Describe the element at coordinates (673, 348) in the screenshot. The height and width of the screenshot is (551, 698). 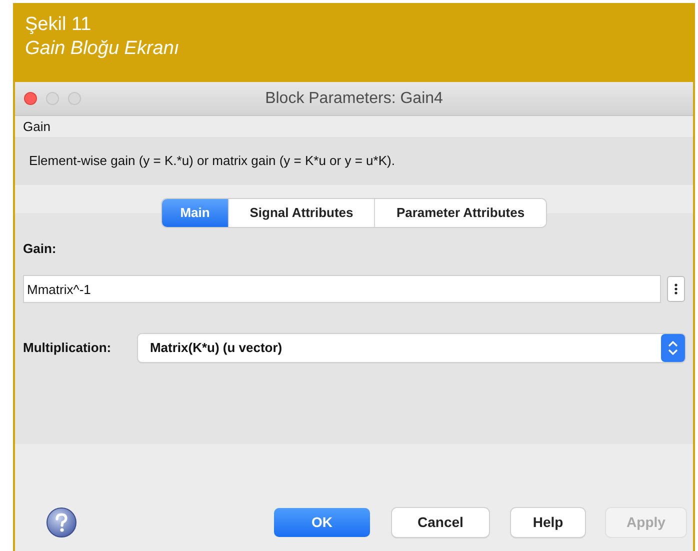
I see `updown-chevron-icon` at that location.